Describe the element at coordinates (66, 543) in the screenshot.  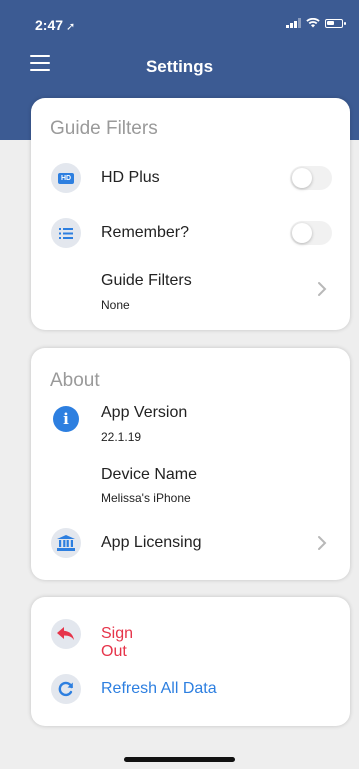
I see `bank-icon` at that location.